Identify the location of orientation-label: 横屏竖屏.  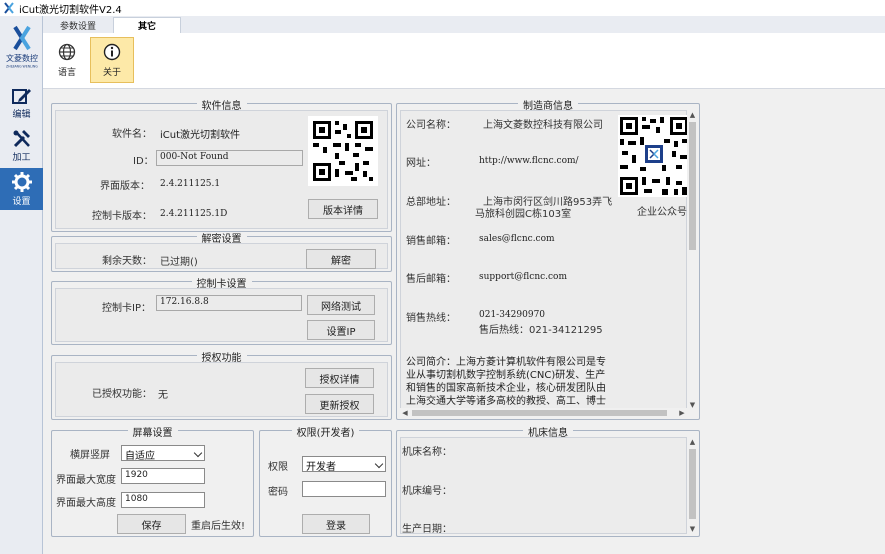
(90, 455).